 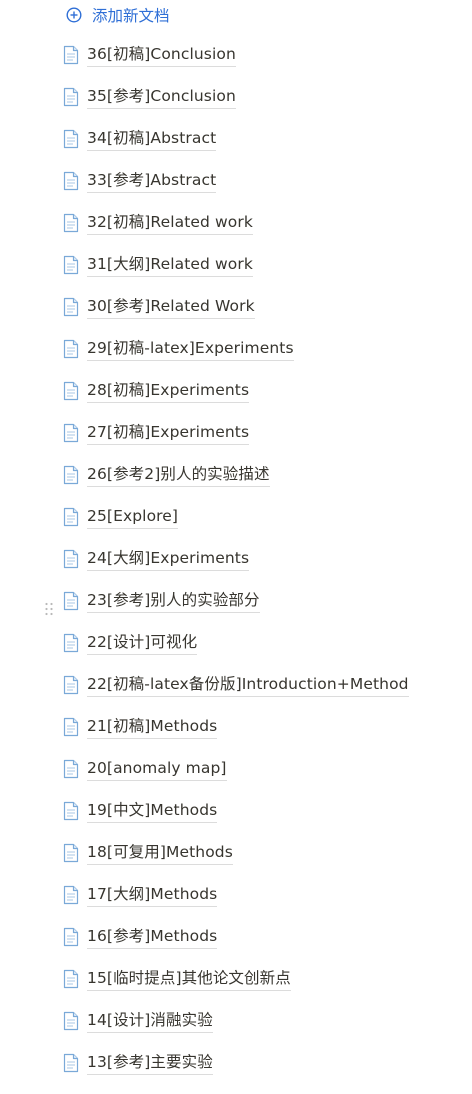 I want to click on document-title: 23[参考]别人的实验部分, so click(x=173, y=601).